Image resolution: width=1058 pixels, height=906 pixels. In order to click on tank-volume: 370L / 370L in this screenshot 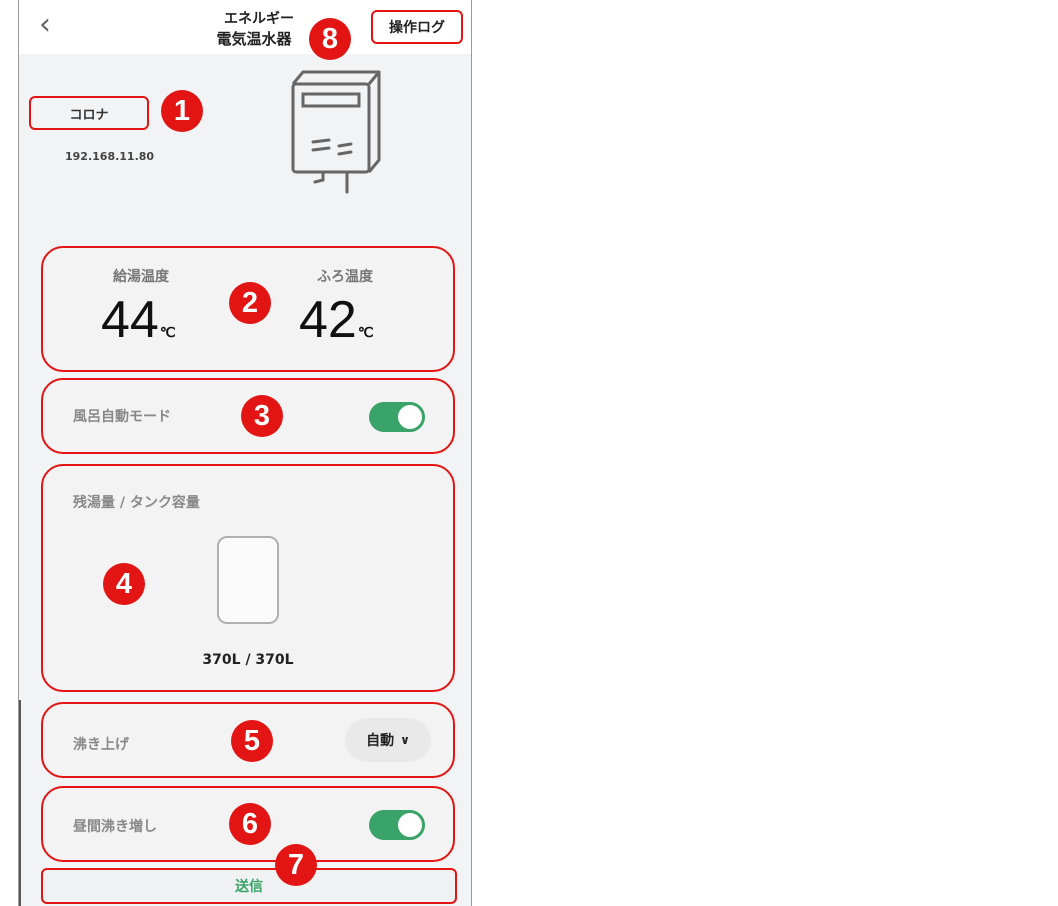, I will do `click(248, 660)`.